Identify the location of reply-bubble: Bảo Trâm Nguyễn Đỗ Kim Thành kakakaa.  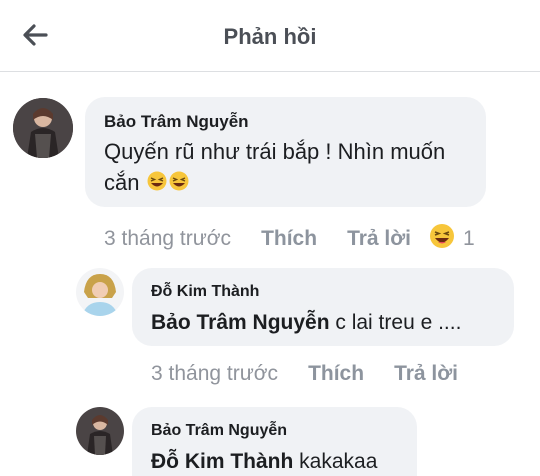
(274, 441).